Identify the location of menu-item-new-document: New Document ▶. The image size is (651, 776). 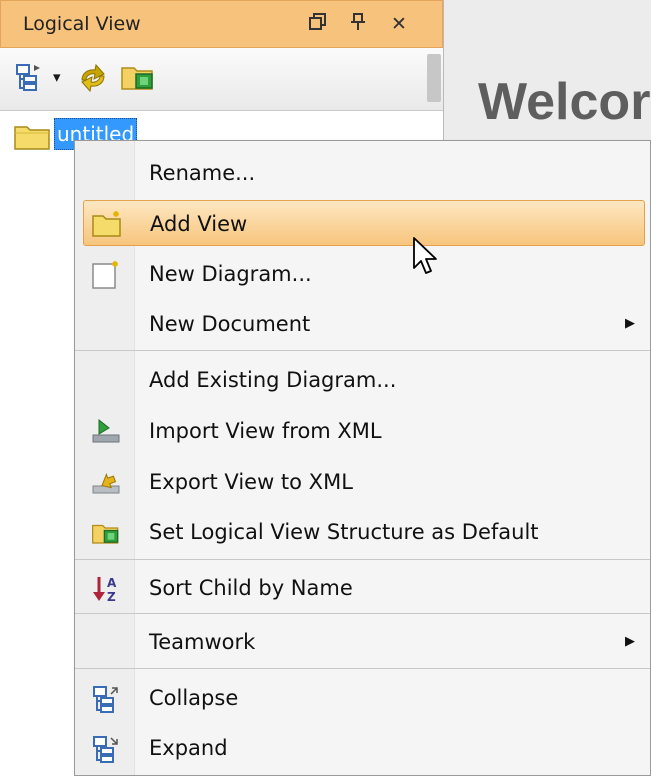
(364, 324).